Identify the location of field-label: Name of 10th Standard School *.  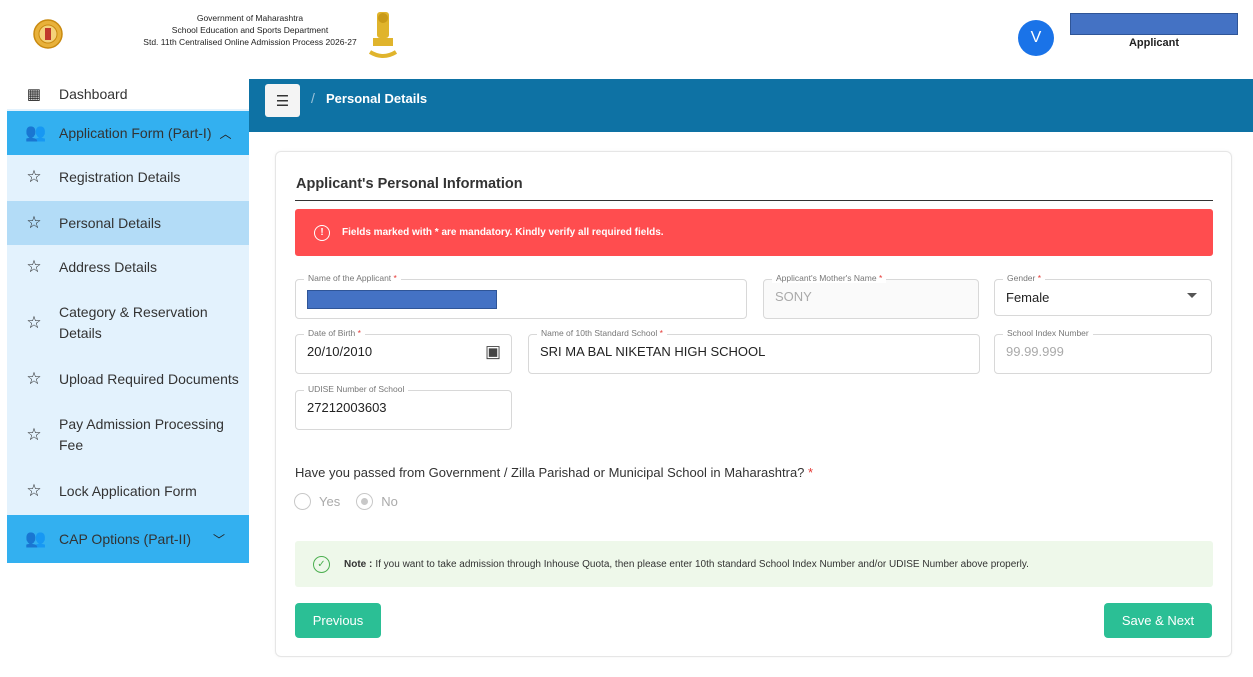
(602, 333).